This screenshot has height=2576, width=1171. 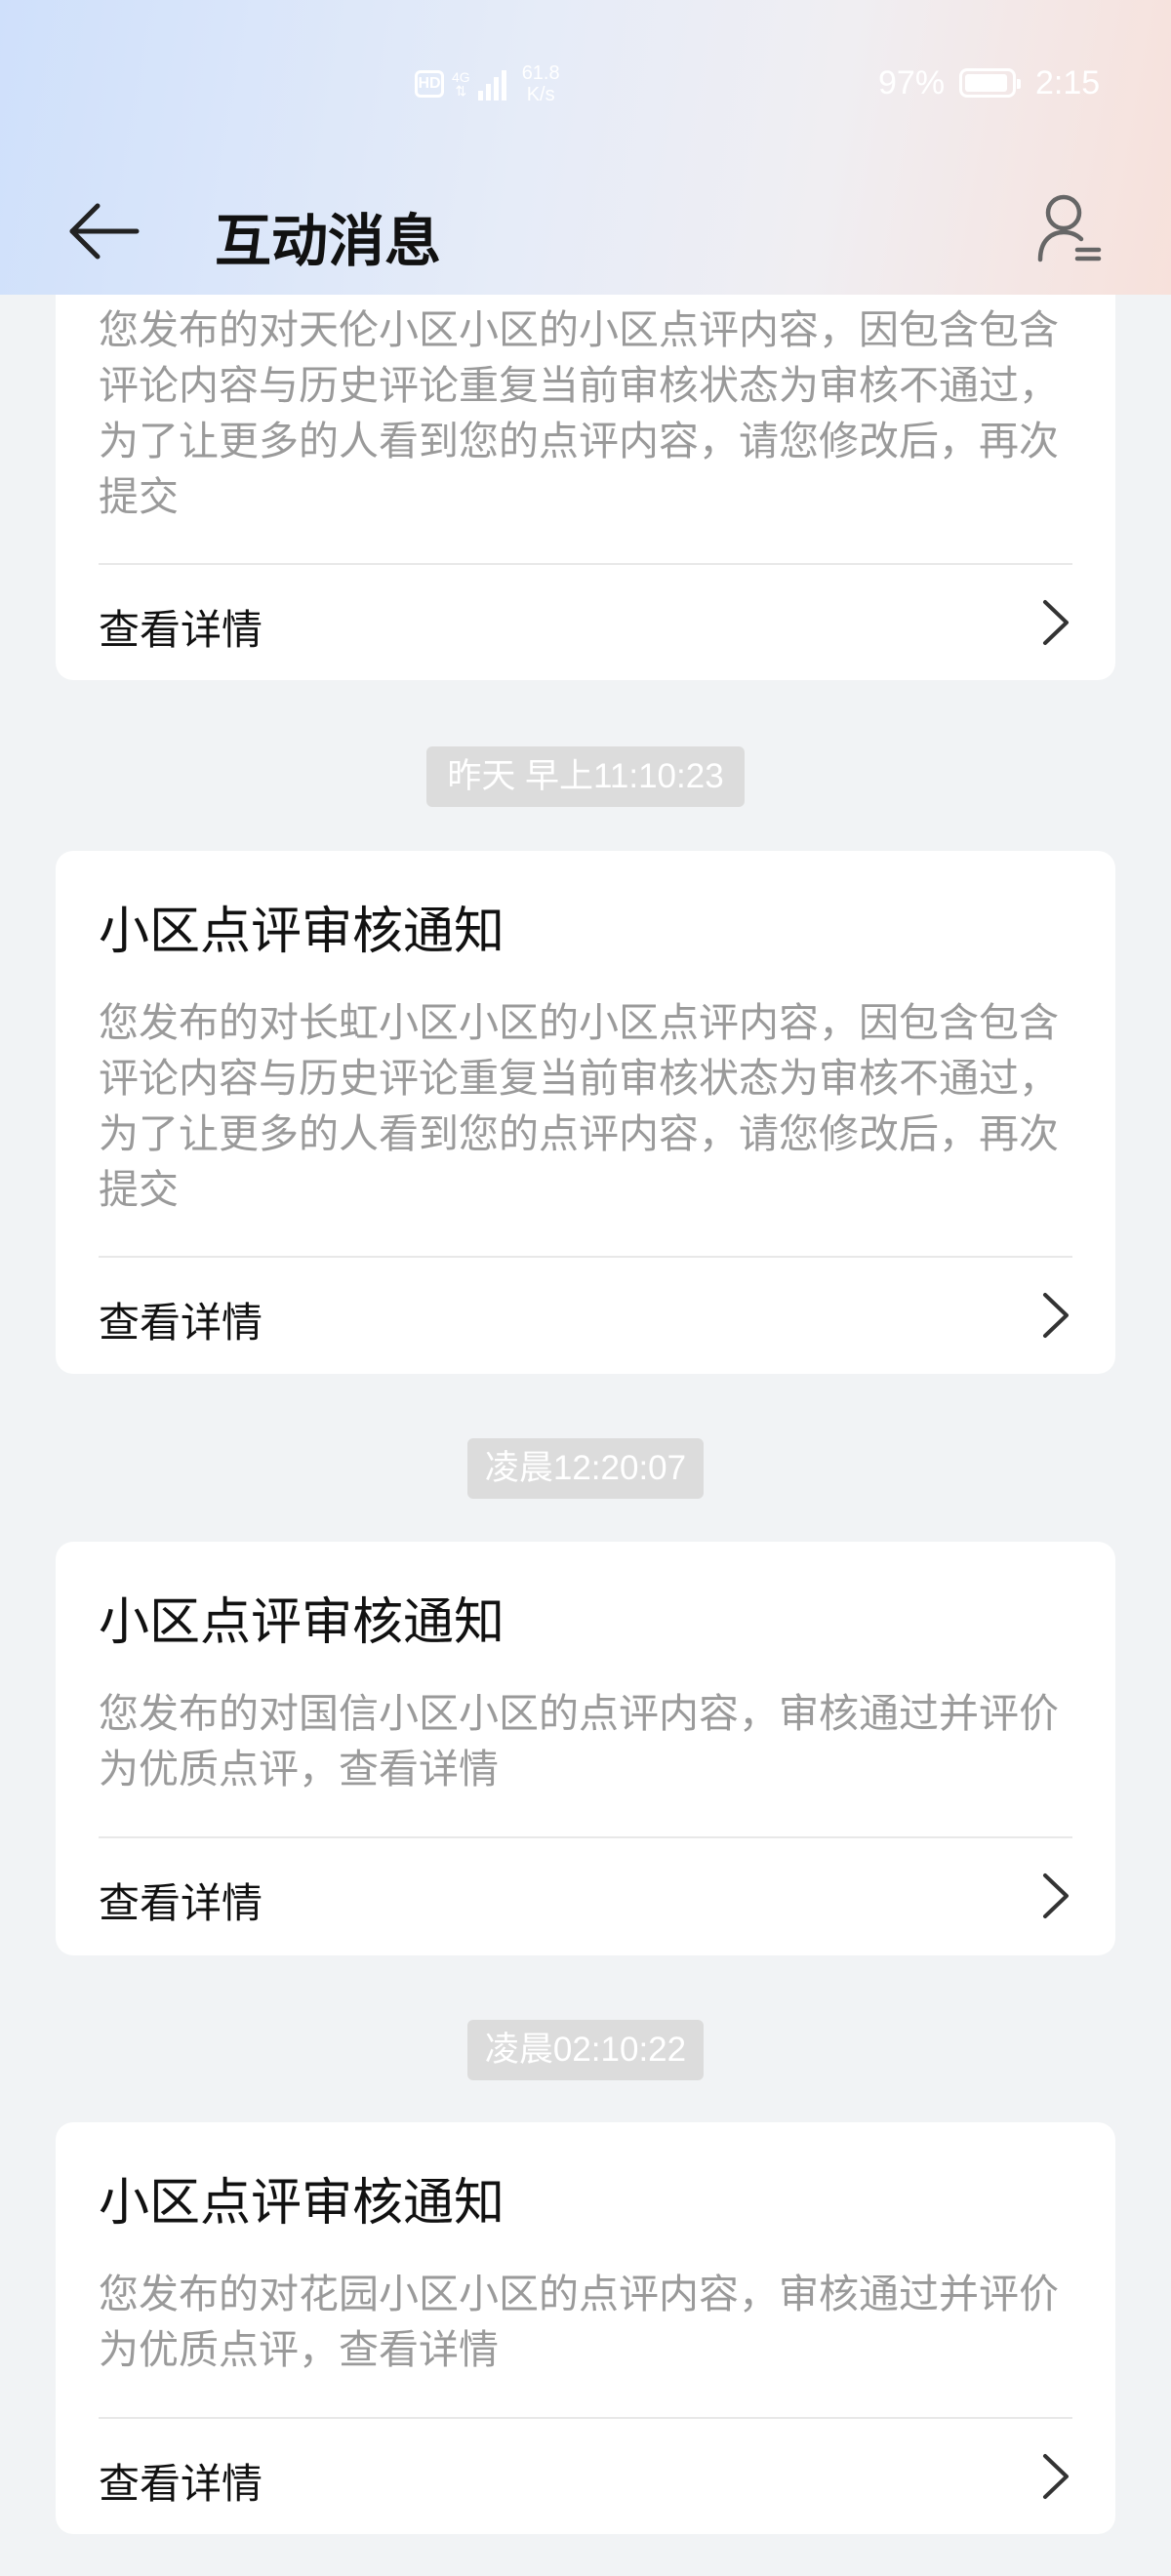 I want to click on data-arrows-icon: ⇅, so click(x=461, y=91).